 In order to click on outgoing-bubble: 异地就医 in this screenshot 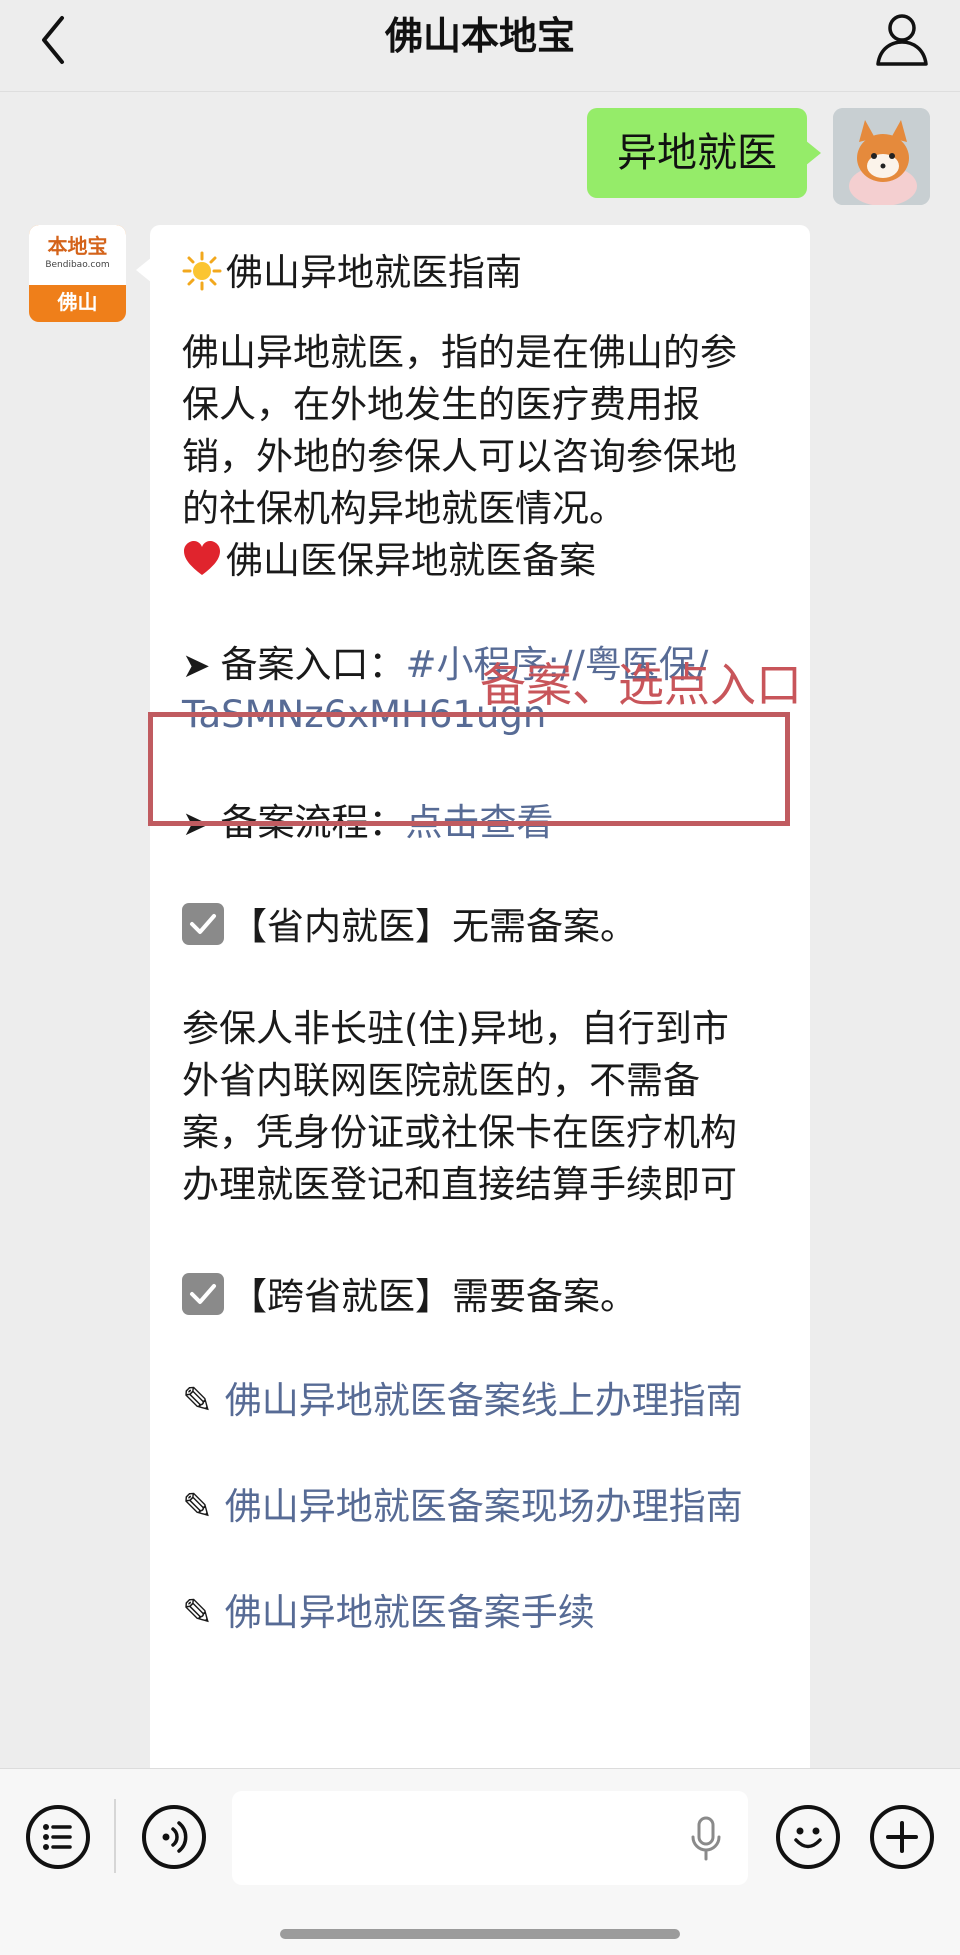, I will do `click(704, 153)`.